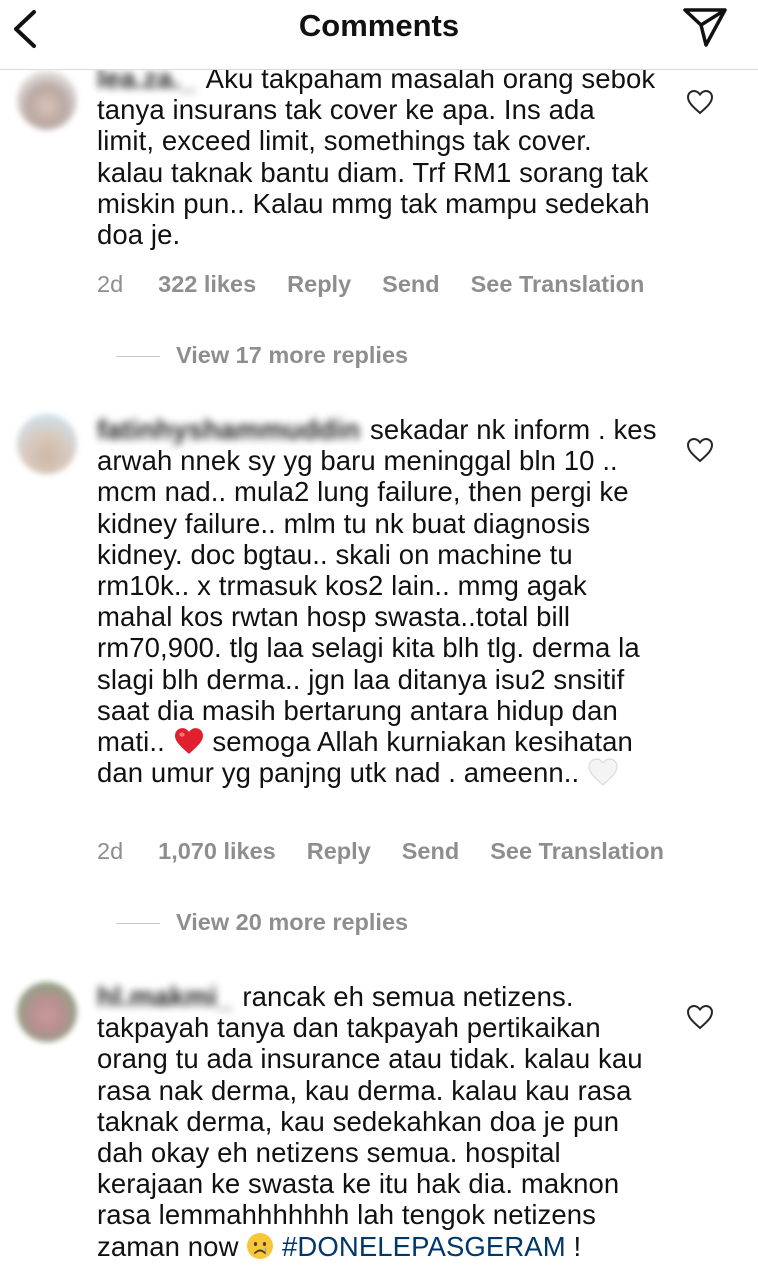 The height and width of the screenshot is (1280, 758). What do you see at coordinates (217, 851) in the screenshot?
I see `likes-count: 1,070 likes` at bounding box center [217, 851].